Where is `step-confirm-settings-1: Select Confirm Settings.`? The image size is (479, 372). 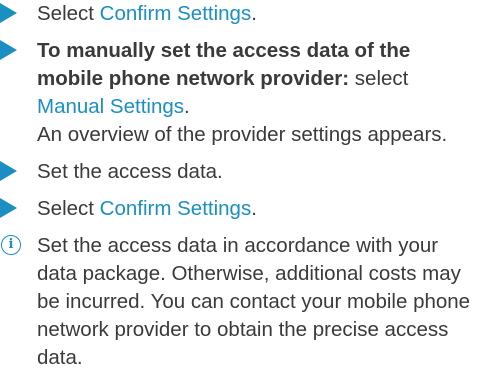 step-confirm-settings-1: Select Confirm Settings. is located at coordinates (239, 14).